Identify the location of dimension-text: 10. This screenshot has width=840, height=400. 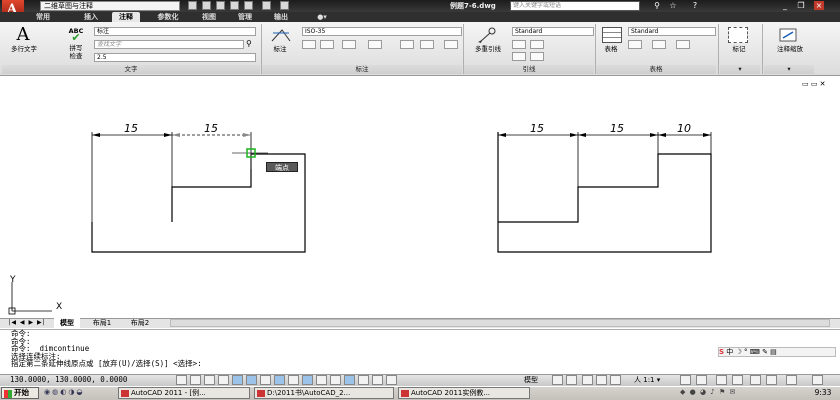
(684, 128).